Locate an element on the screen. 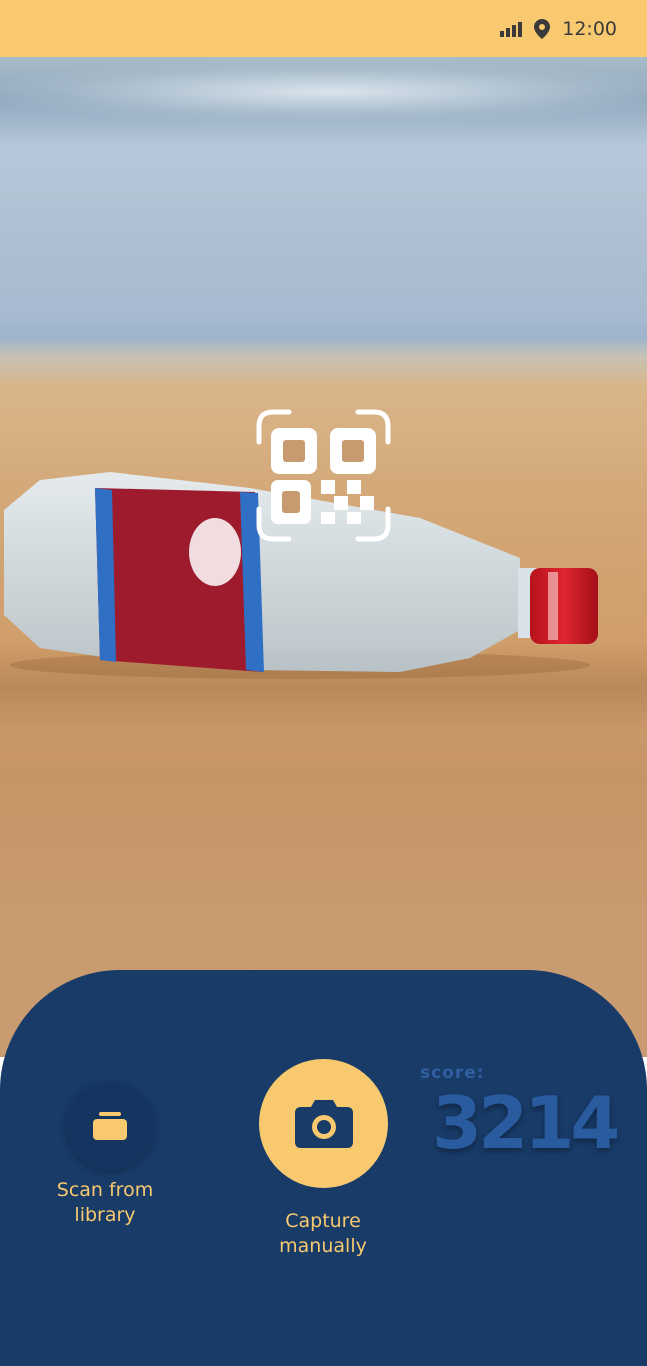  camera-icon is located at coordinates (323, 1123).